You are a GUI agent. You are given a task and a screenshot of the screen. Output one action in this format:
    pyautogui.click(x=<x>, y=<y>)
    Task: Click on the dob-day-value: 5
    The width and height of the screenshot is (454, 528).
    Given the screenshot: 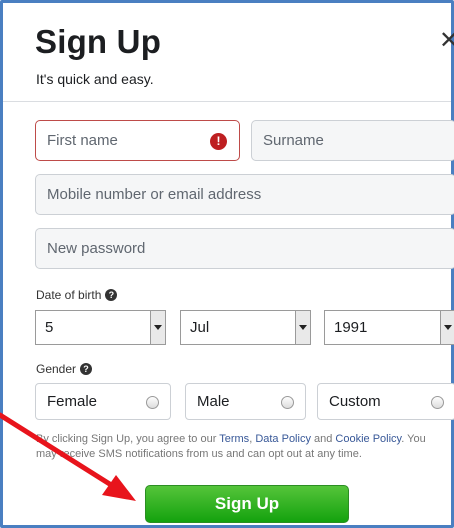 What is the action you would take?
    pyautogui.click(x=49, y=327)
    